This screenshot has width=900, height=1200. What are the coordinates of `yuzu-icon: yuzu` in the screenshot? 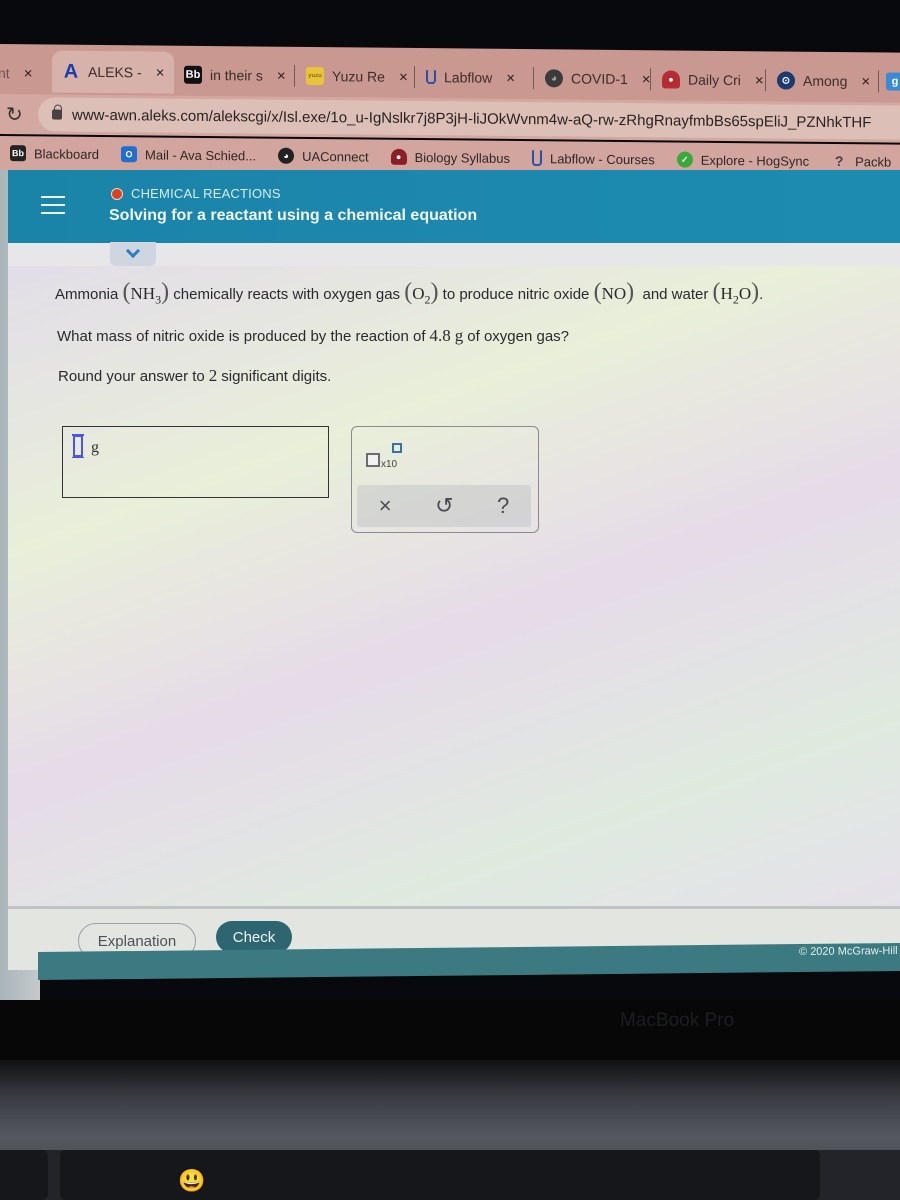 It's located at (315, 76).